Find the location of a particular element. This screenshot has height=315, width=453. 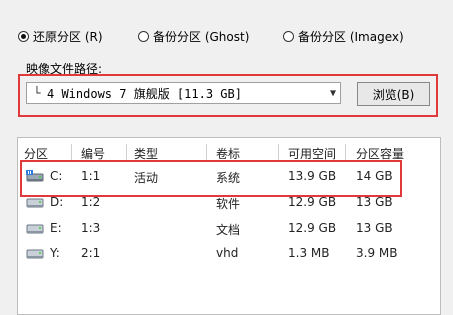

cell-size: 3.9 MB is located at coordinates (377, 253).